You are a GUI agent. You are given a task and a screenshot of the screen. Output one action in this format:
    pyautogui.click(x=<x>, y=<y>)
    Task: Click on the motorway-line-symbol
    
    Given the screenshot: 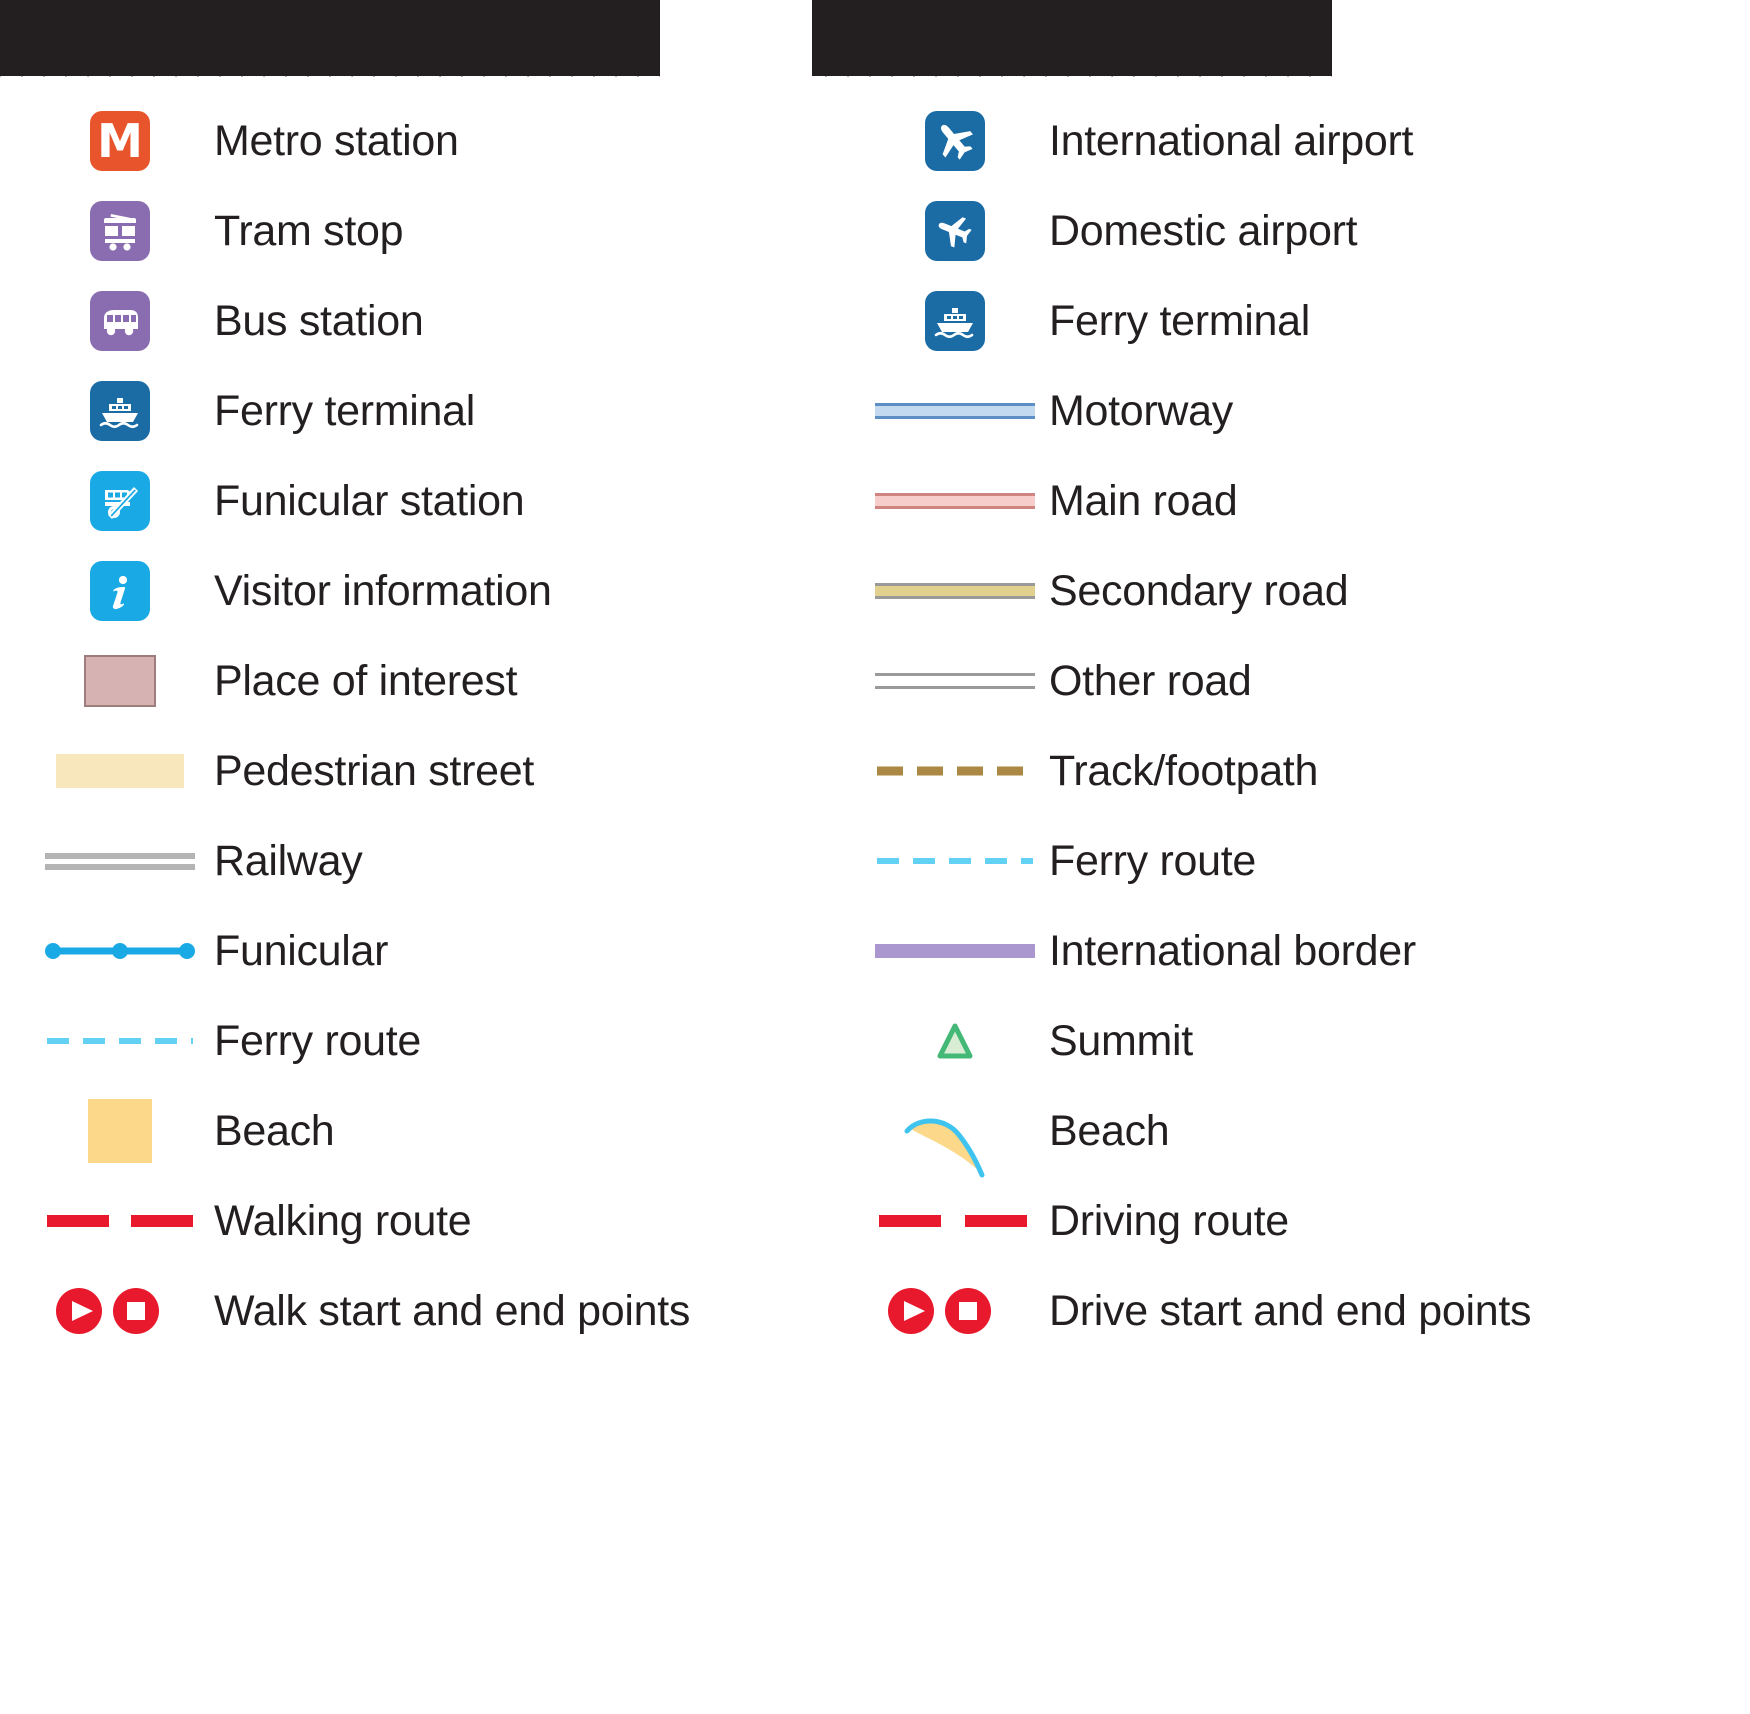 What is the action you would take?
    pyautogui.click(x=955, y=411)
    